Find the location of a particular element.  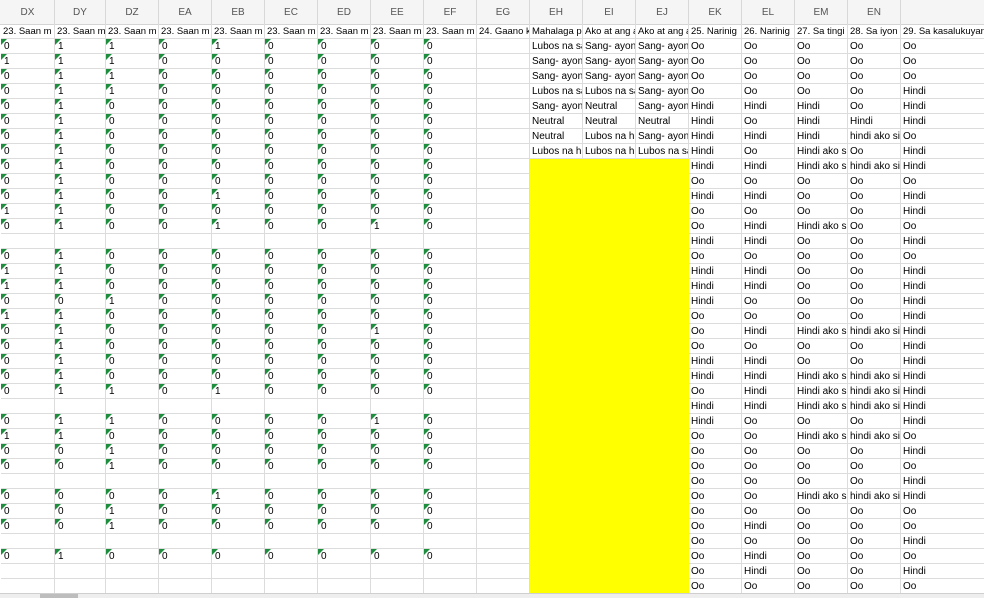

column-letter: EK is located at coordinates (715, 12).